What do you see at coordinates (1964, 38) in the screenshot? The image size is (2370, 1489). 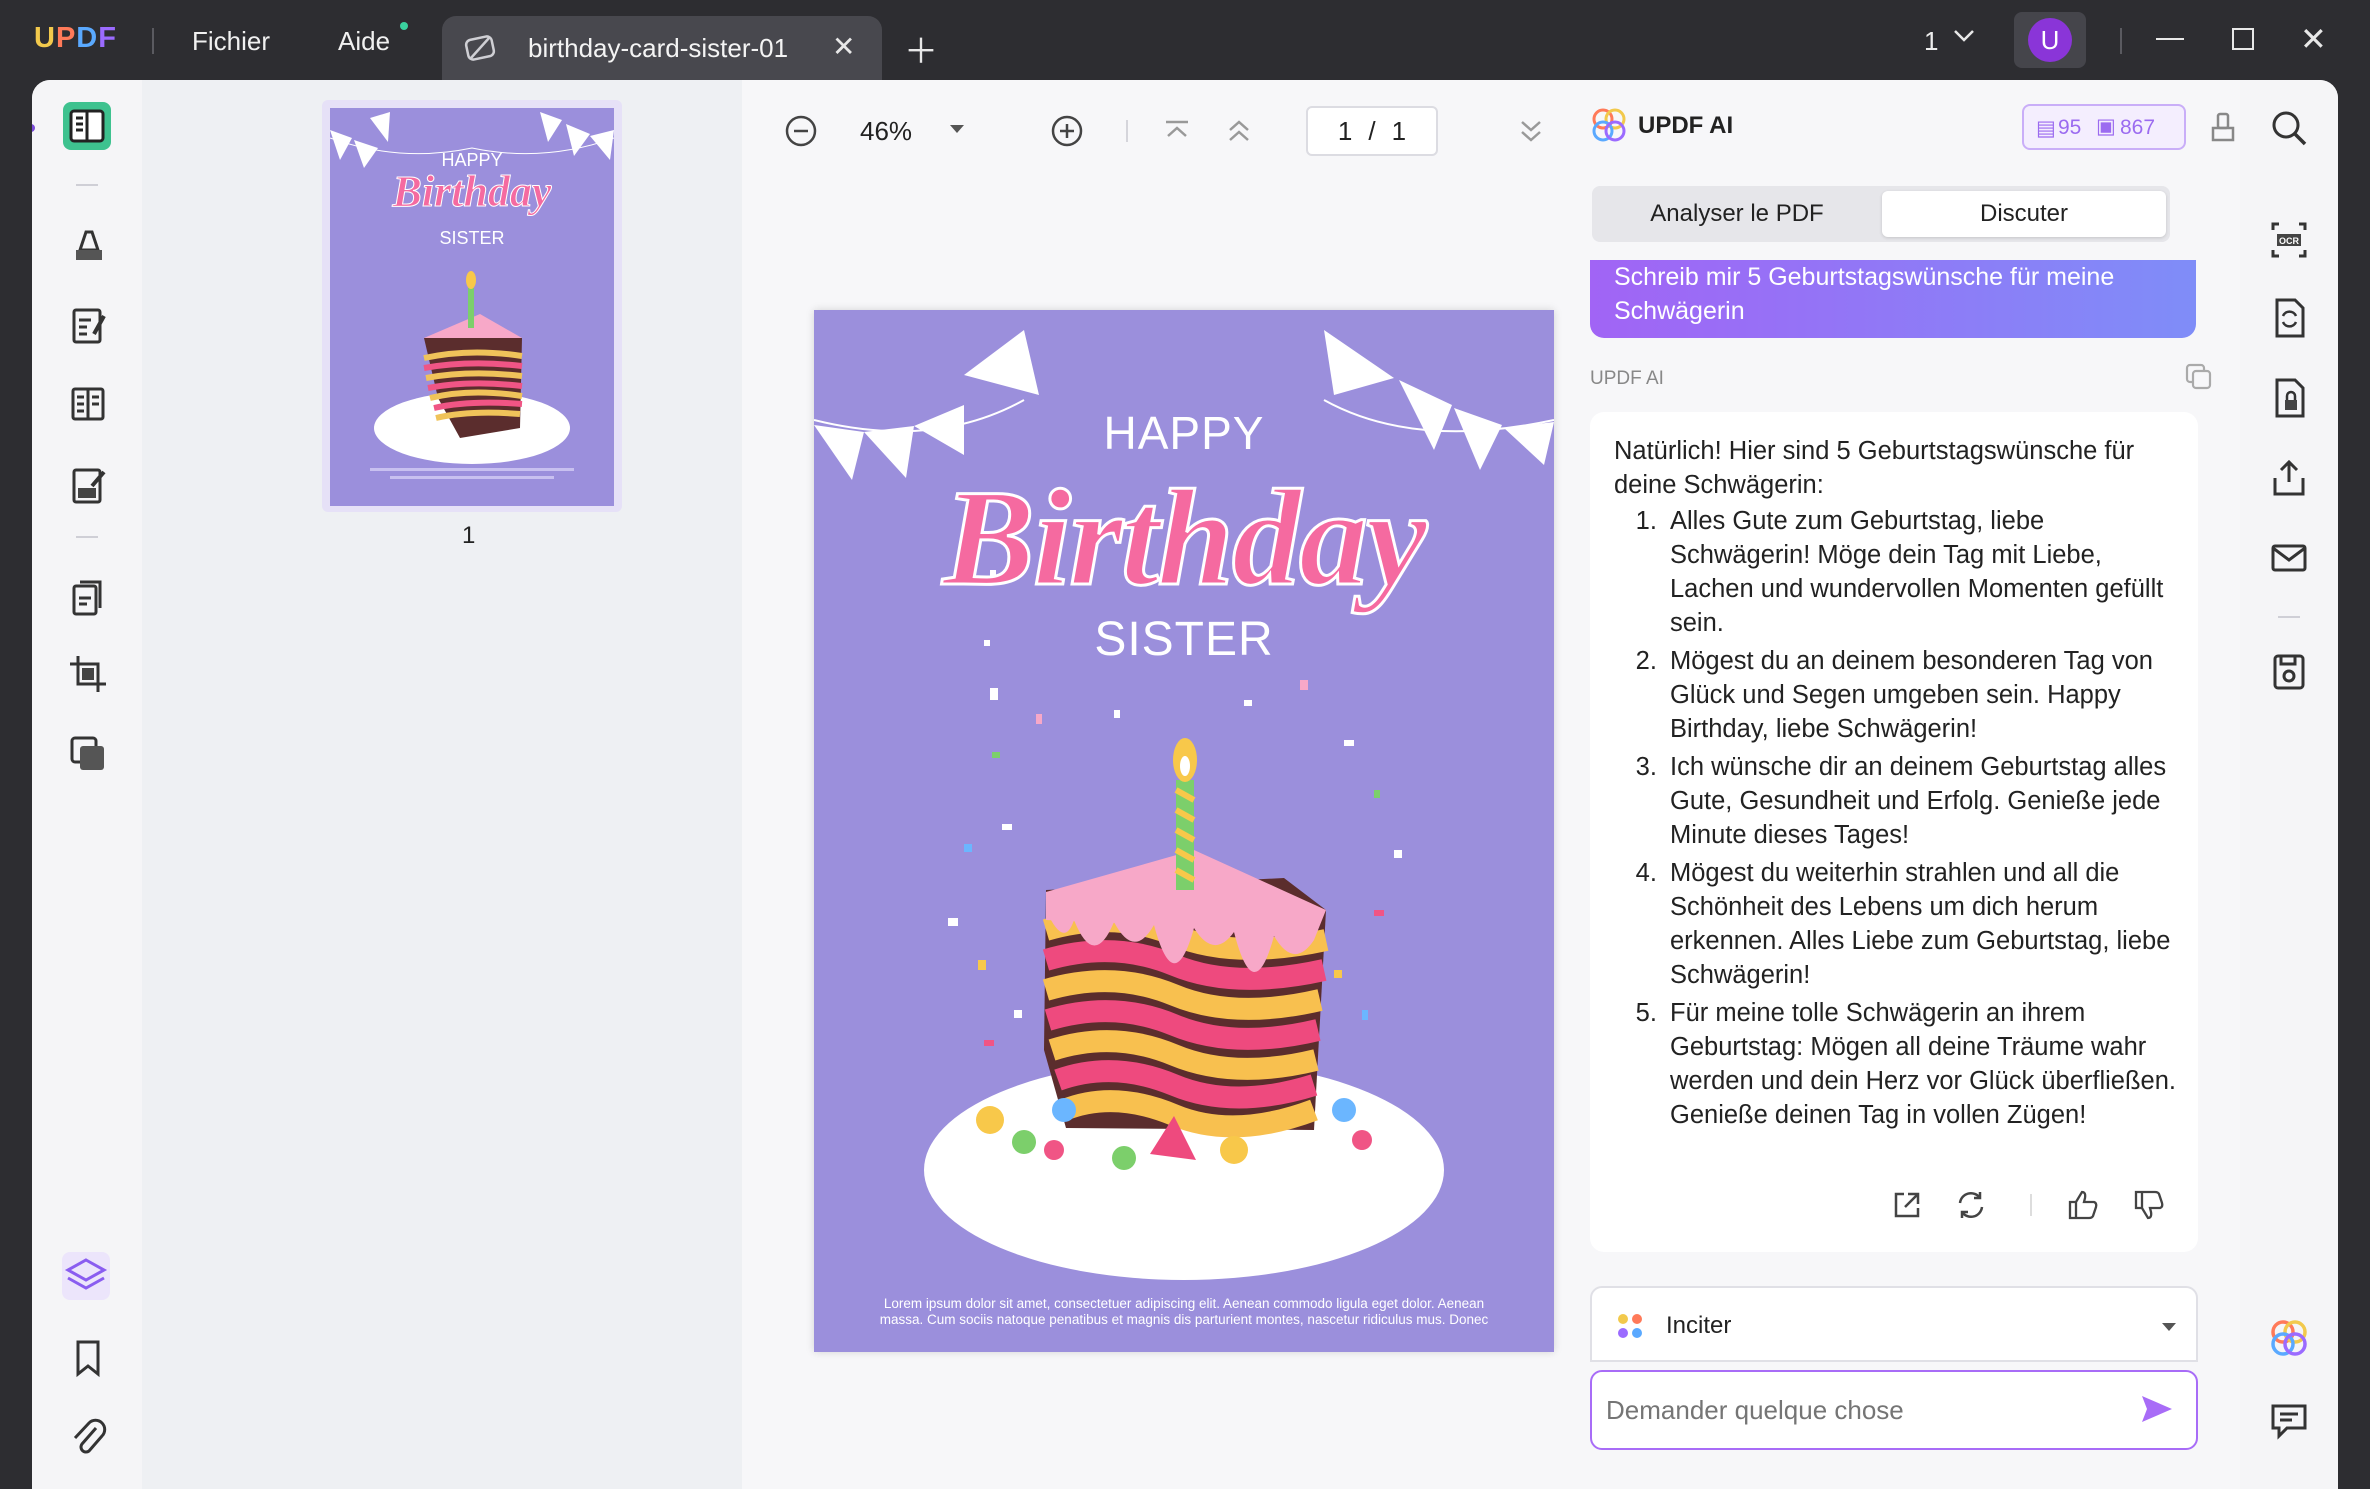 I see `chevron-down-icon` at bounding box center [1964, 38].